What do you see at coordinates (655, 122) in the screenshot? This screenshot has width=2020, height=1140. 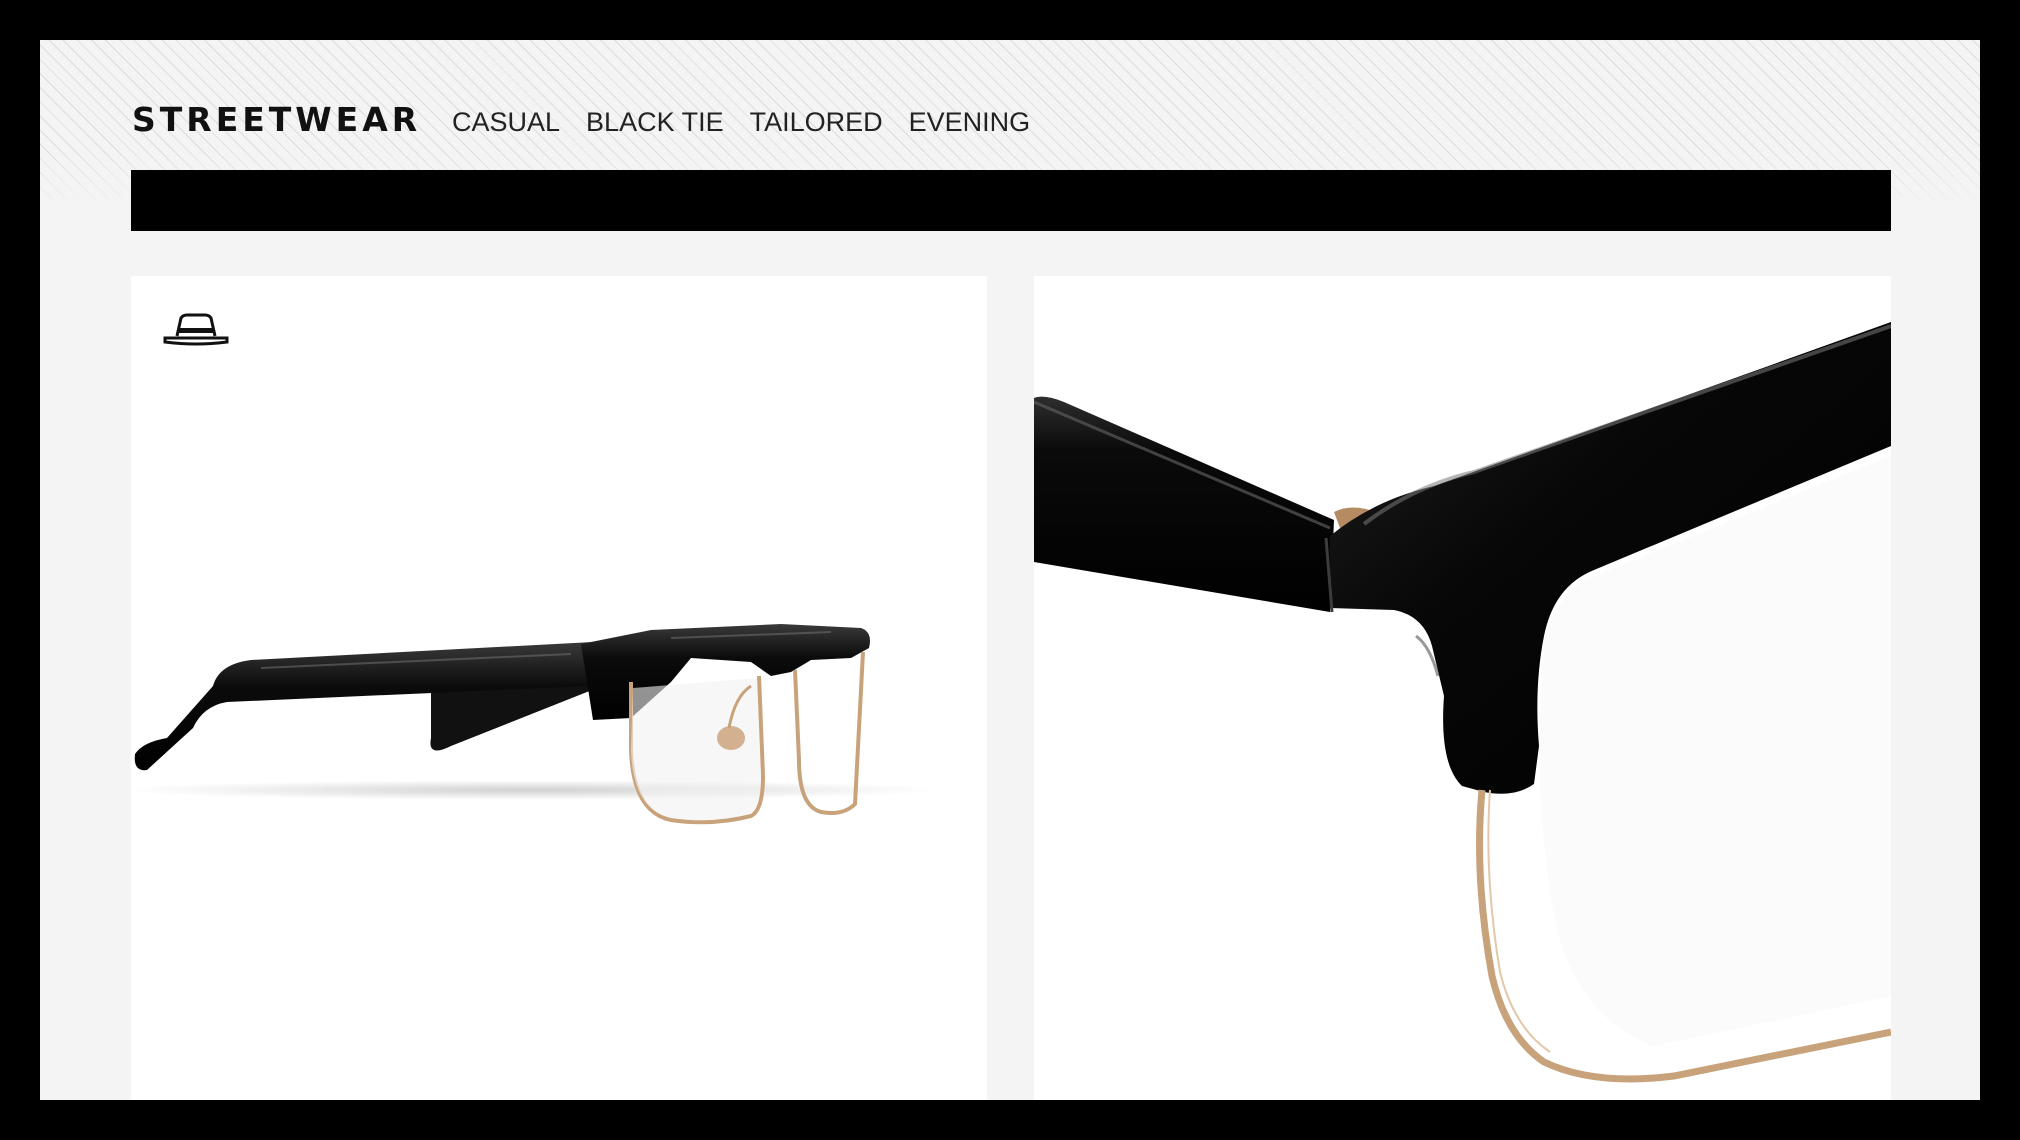 I see `nav-item-black-tie: BLACK TIE` at bounding box center [655, 122].